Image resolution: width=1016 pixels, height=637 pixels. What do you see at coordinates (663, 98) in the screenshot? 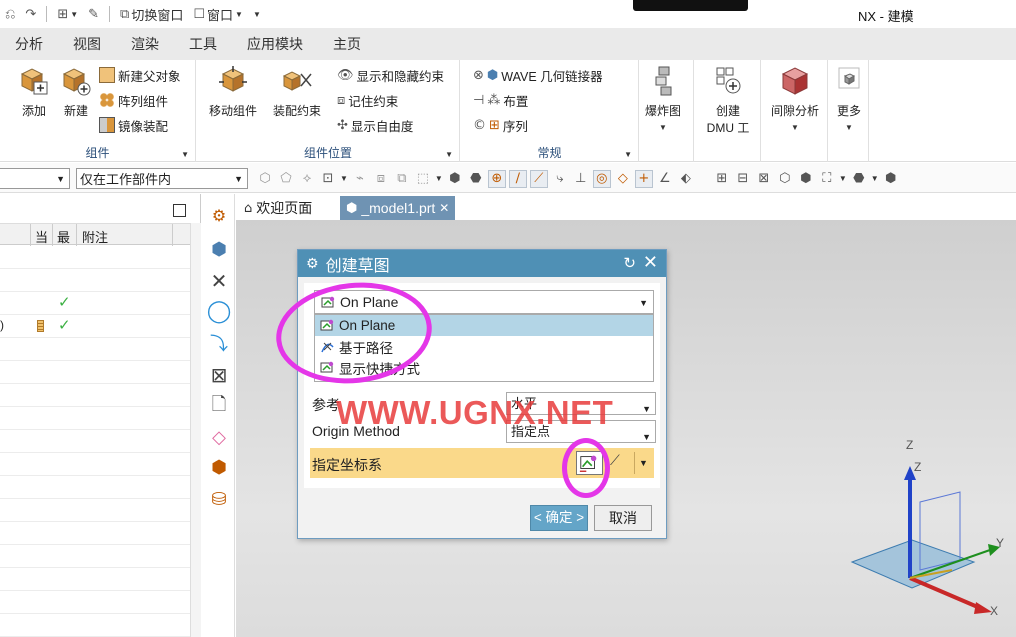
I see `exploded-view-button: 爆炸图 ▼` at bounding box center [663, 98].